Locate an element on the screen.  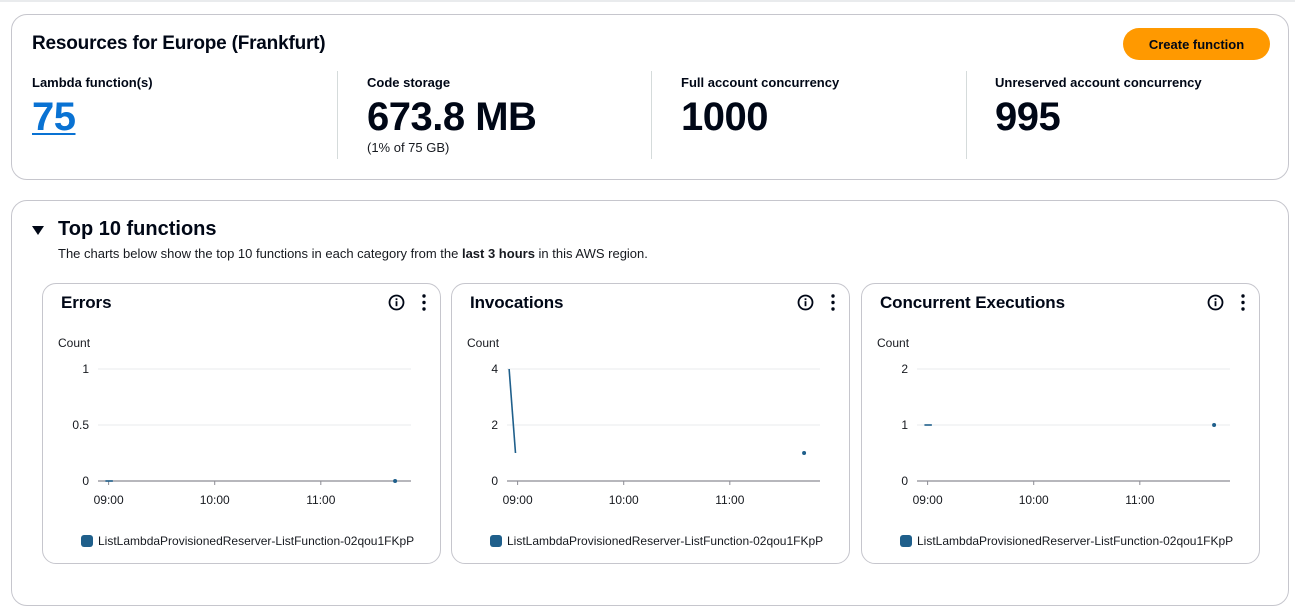
top-divider is located at coordinates (647, 1).